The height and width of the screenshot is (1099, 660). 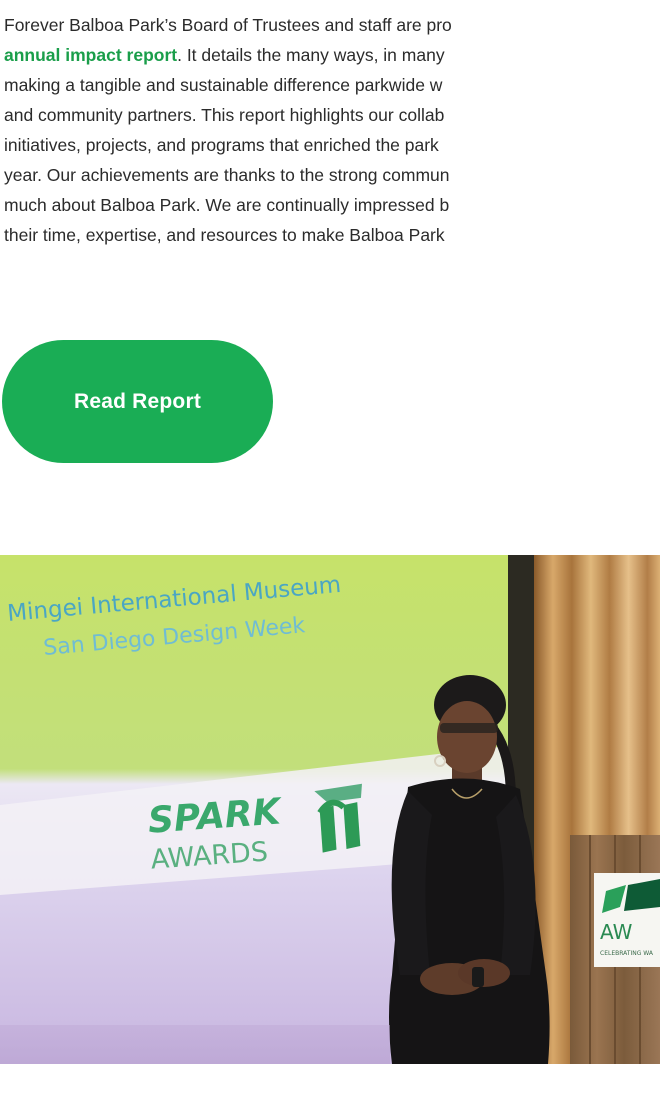 I want to click on annual-impact-report-link: annual impact report, so click(x=90, y=55).